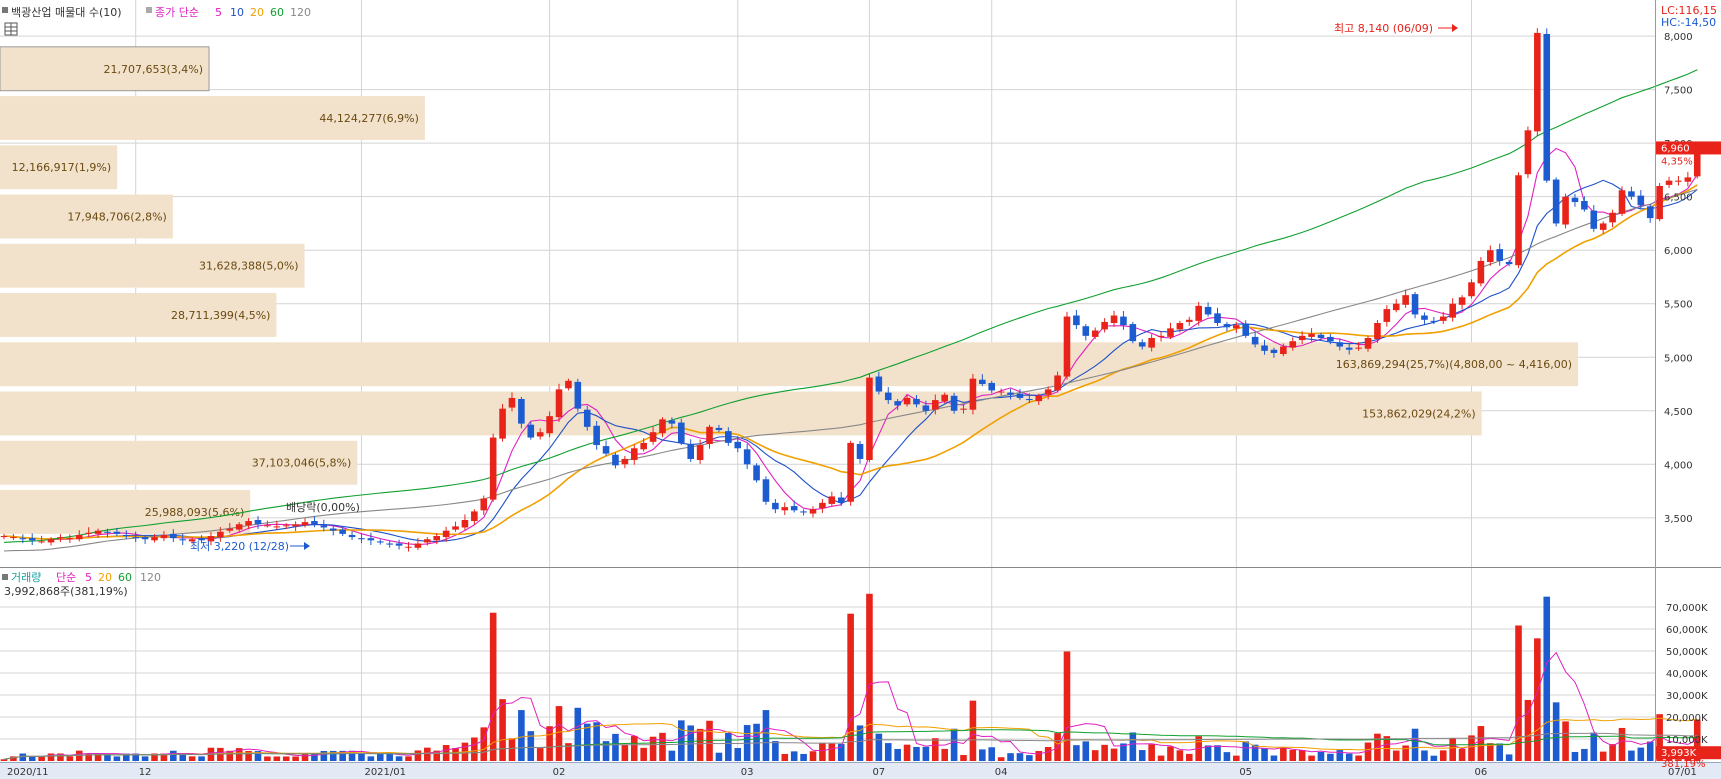 Image resolution: width=1721 pixels, height=779 pixels. What do you see at coordinates (66, 577) in the screenshot?
I see `volume-ma-label: 단순` at bounding box center [66, 577].